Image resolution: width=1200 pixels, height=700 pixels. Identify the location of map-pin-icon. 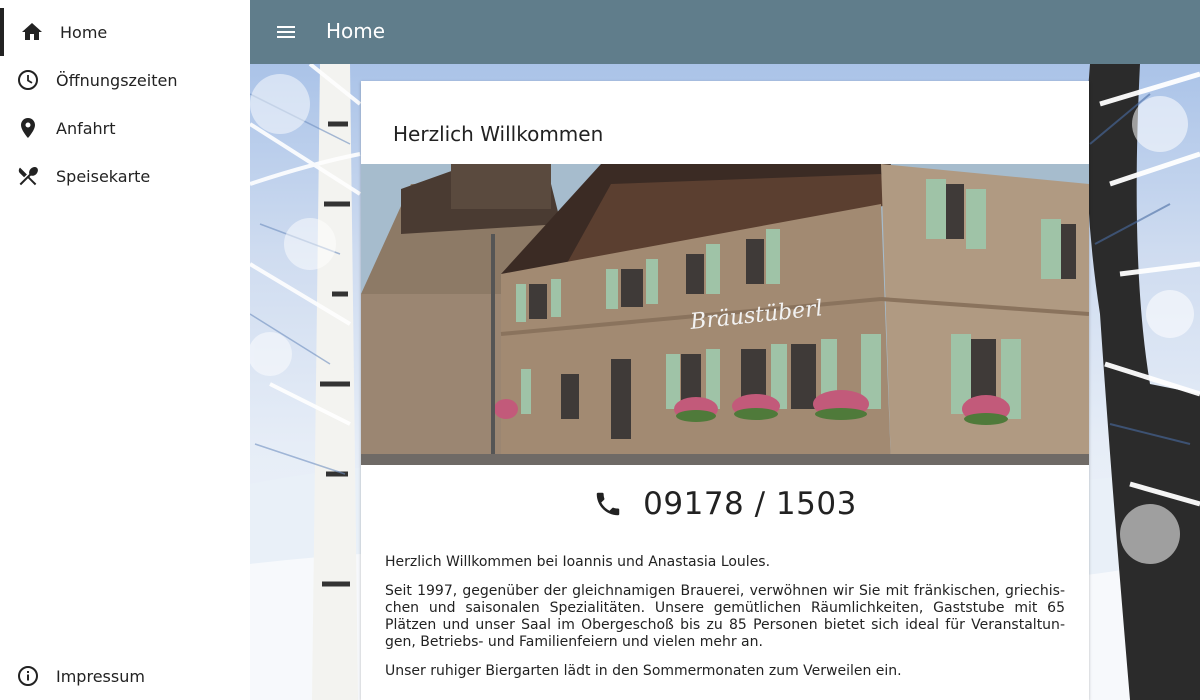
(28, 128).